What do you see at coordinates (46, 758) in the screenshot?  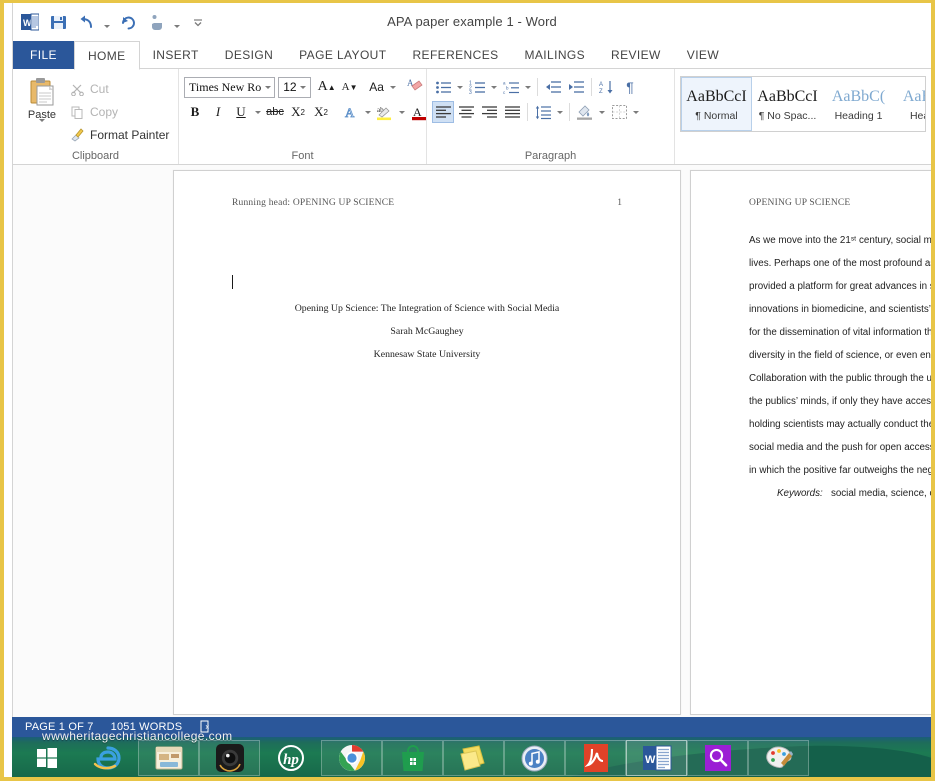 I see `start-button` at bounding box center [46, 758].